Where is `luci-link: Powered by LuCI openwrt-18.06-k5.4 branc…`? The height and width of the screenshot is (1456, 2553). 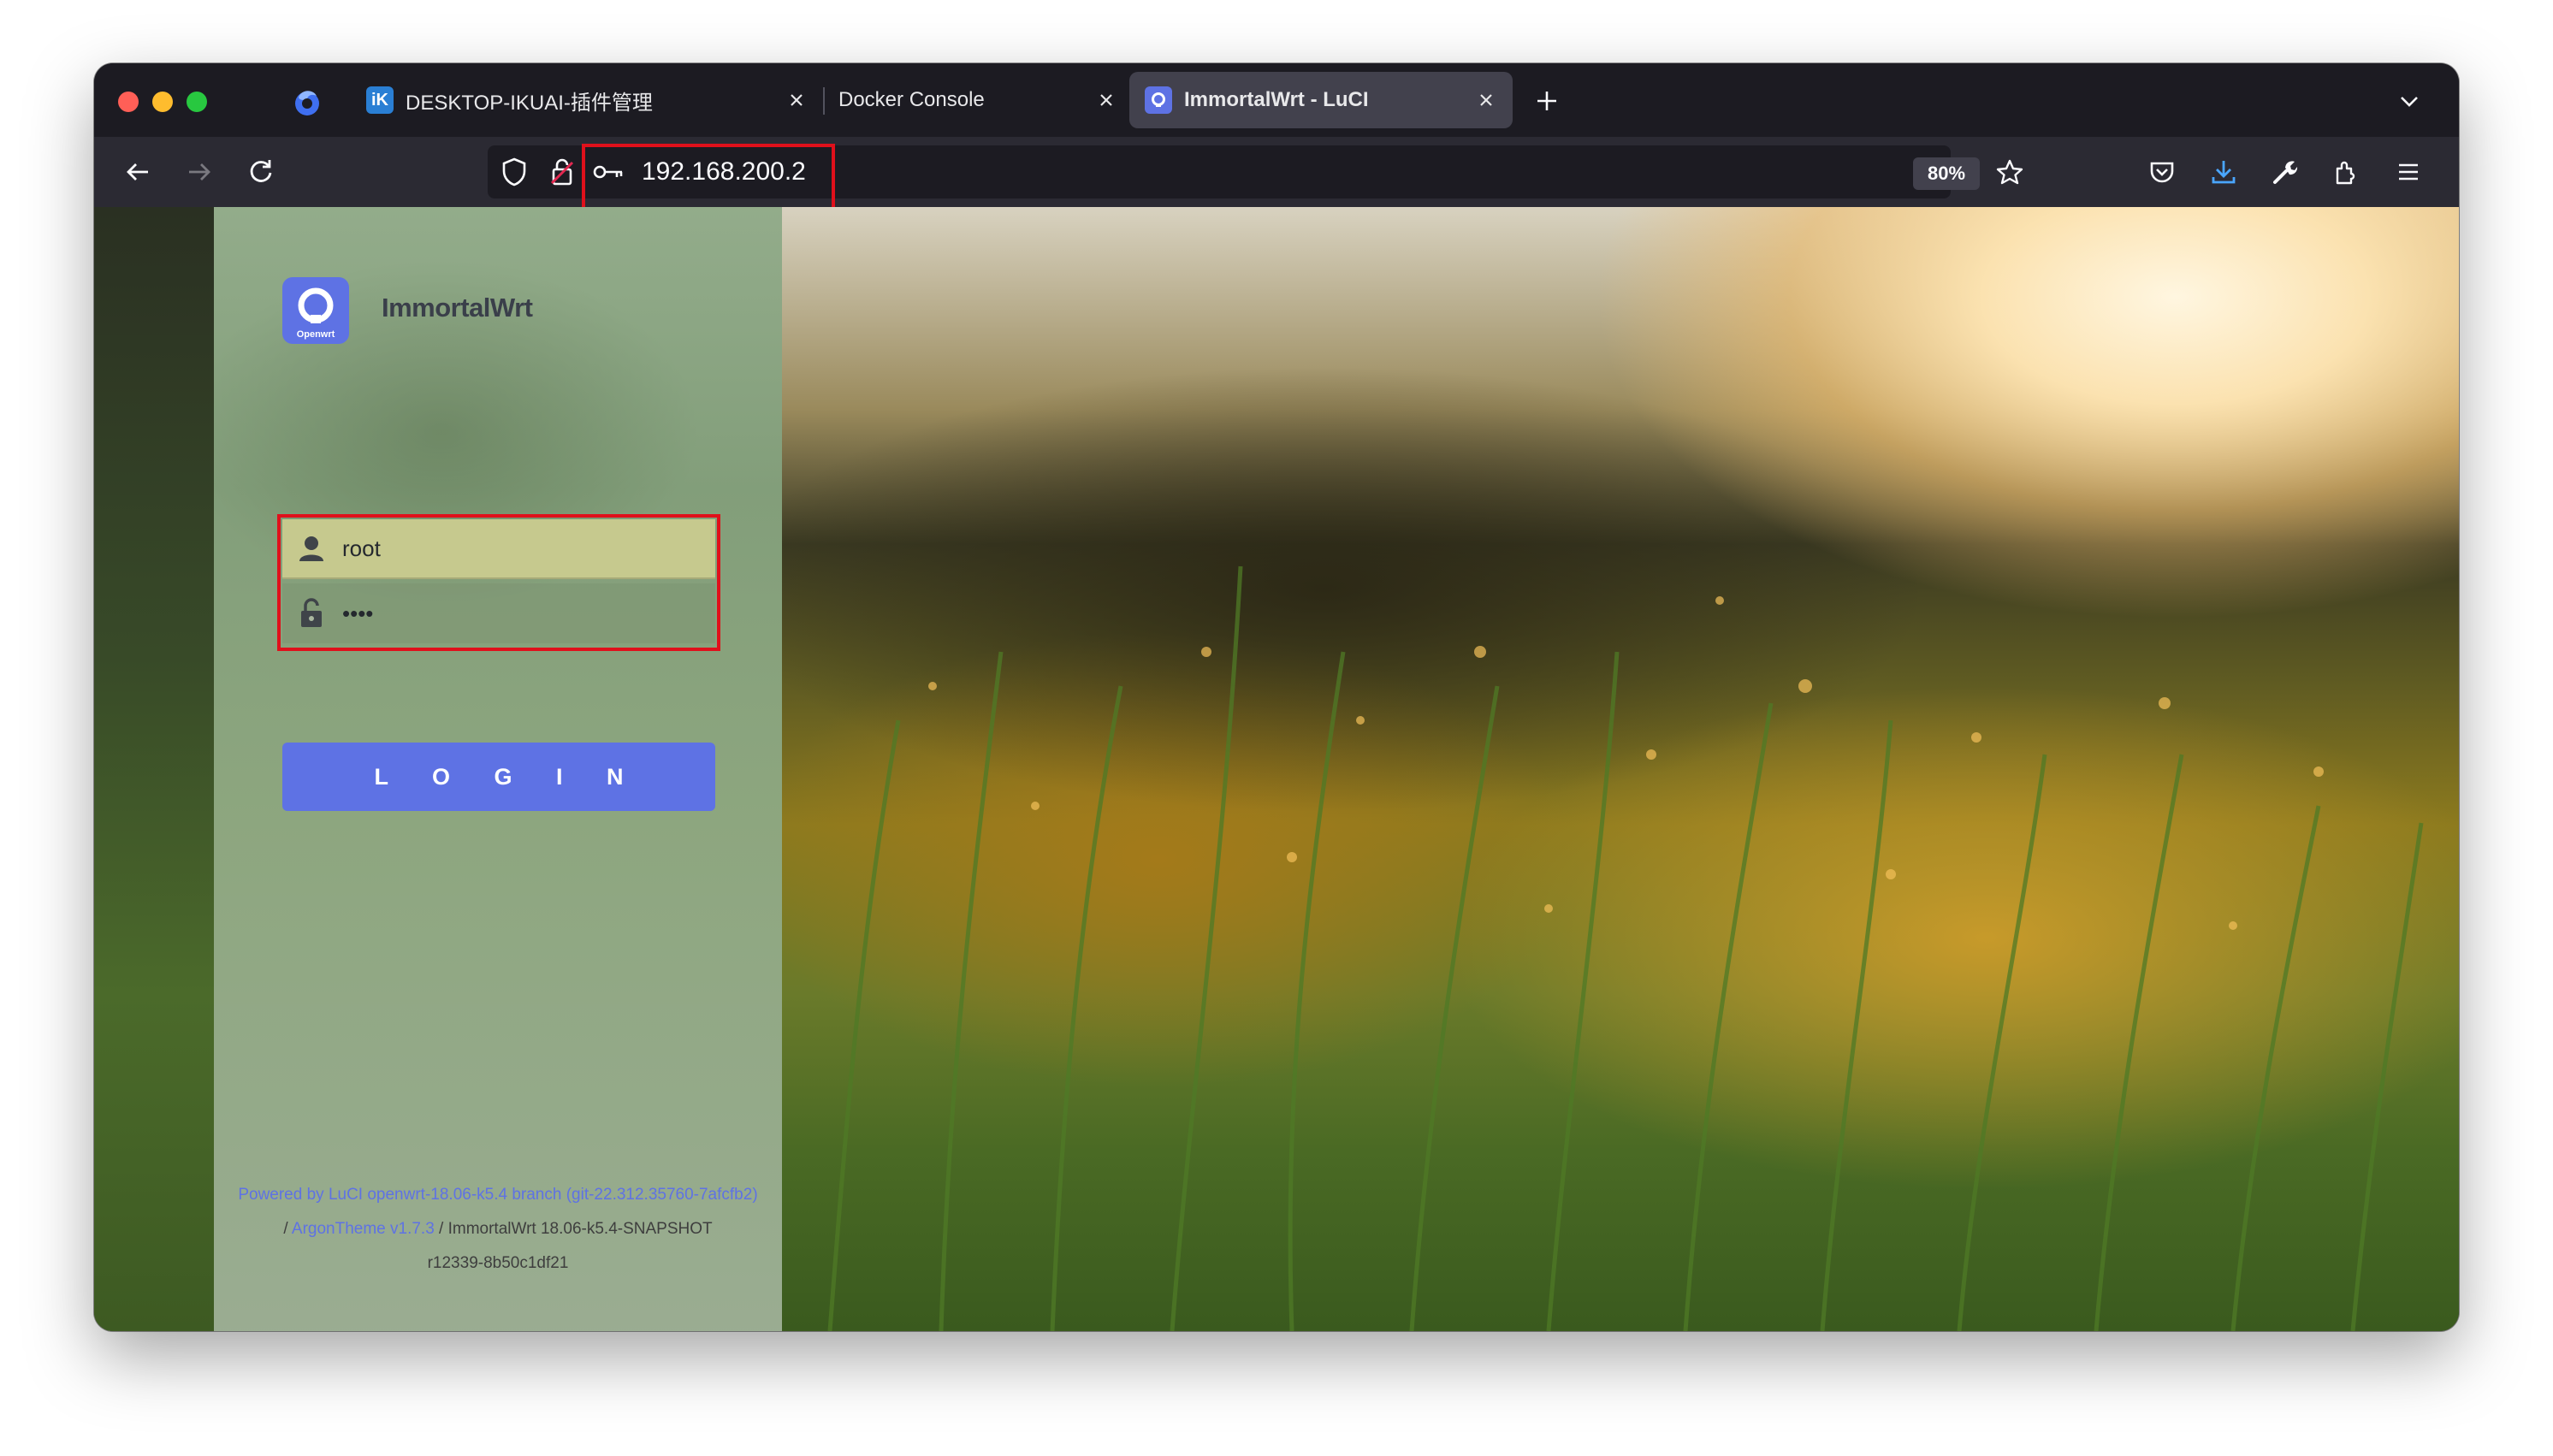 luci-link: Powered by LuCI openwrt-18.06-k5.4 branc… is located at coordinates (497, 1195).